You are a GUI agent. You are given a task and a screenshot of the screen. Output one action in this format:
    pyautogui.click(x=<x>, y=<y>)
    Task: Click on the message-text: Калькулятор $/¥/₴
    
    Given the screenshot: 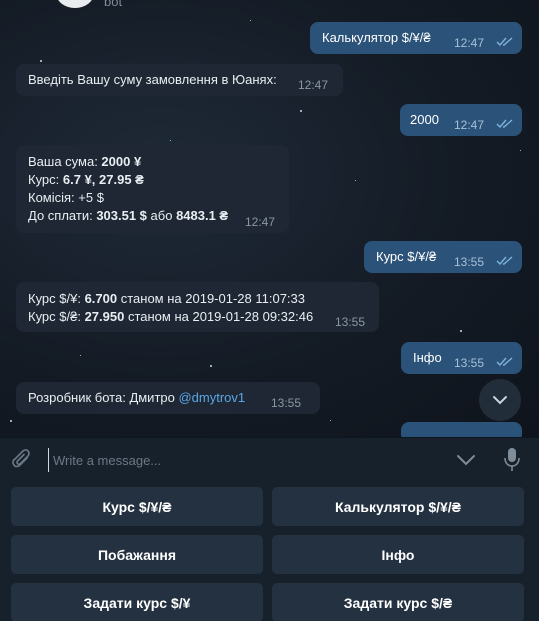 What is the action you would take?
    pyautogui.click(x=376, y=37)
    